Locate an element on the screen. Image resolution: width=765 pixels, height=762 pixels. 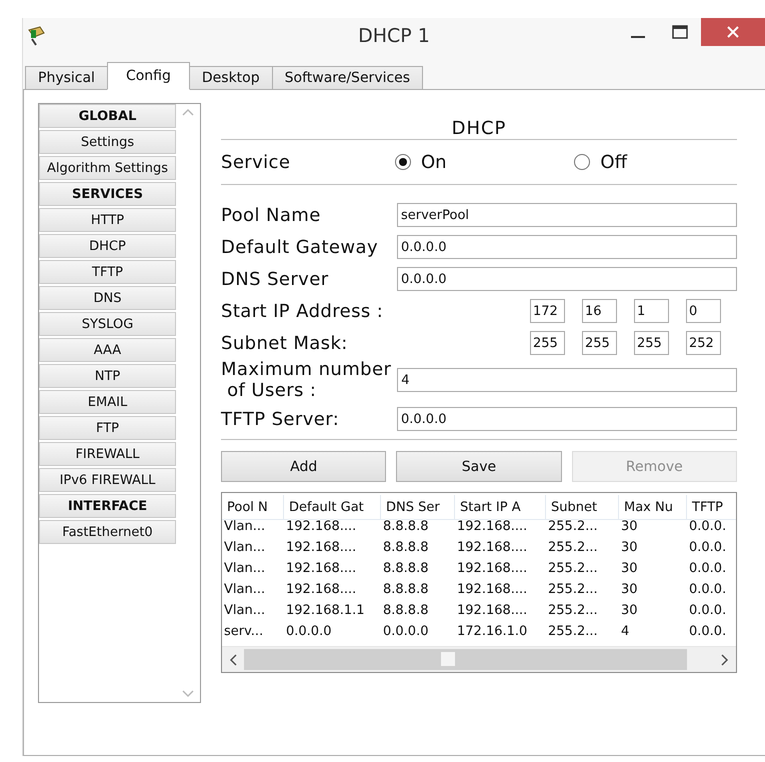
sidebar-item: DNS is located at coordinates (107, 298).